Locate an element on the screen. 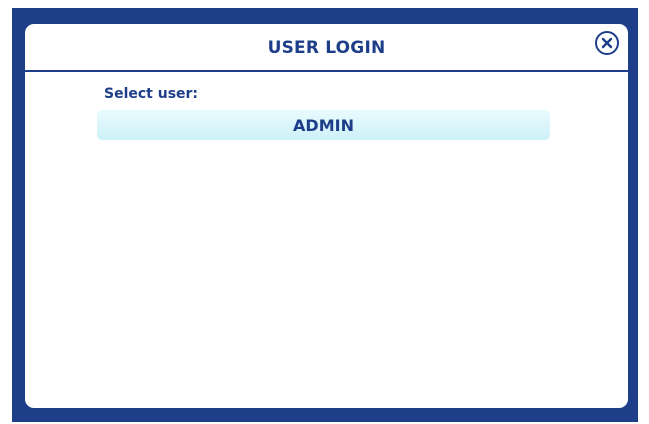 This screenshot has height=424, width=649. close-button is located at coordinates (607, 43).